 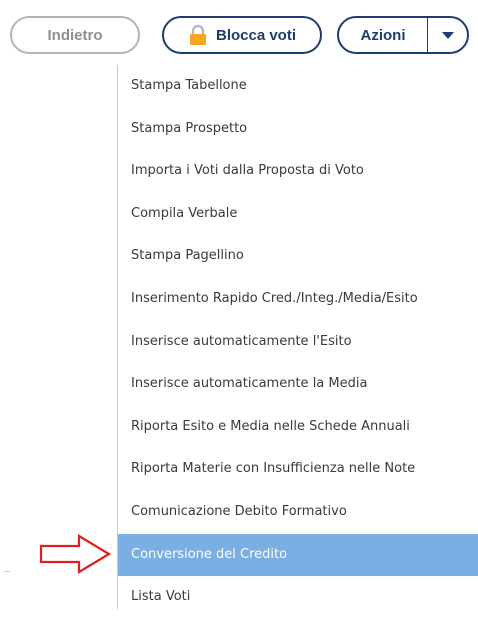 I want to click on menu-item: Conversione del Credito, so click(x=298, y=555).